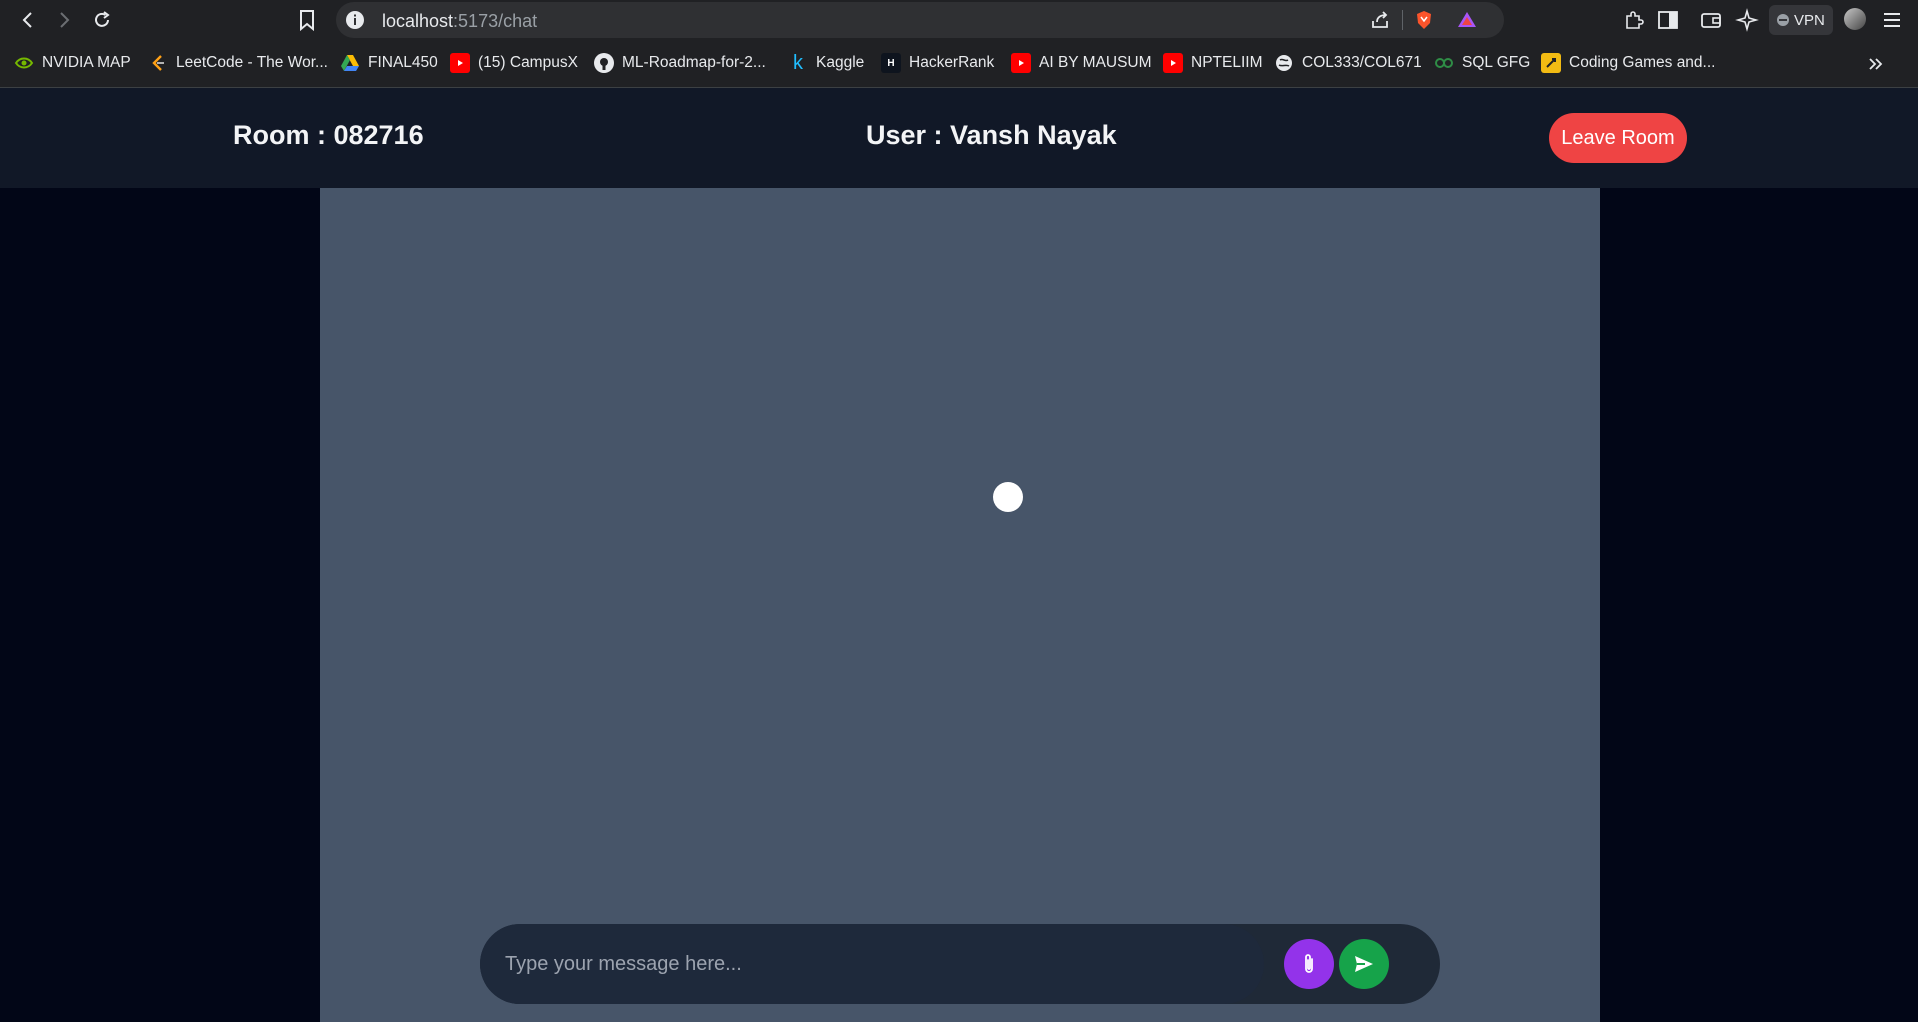 Image resolution: width=1918 pixels, height=1022 pixels. I want to click on room-id-label: Room : 082716, so click(328, 135).